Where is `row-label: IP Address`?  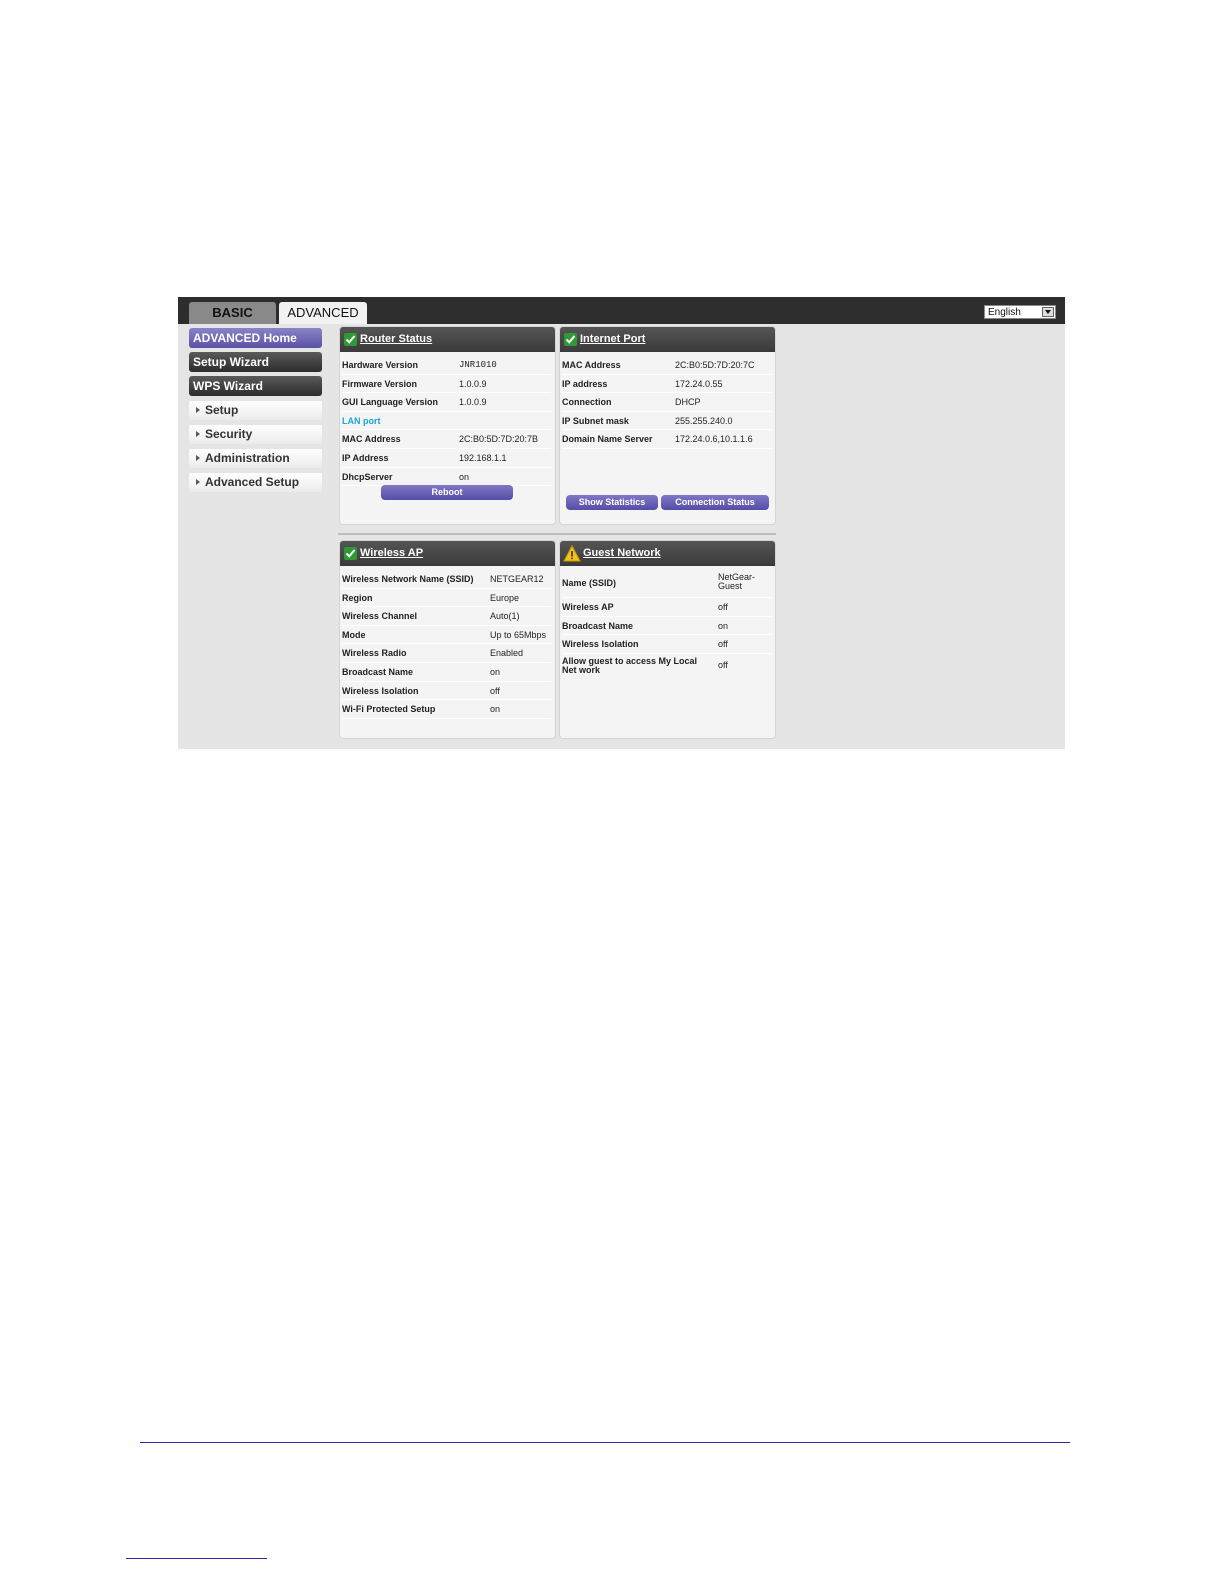
row-label: IP Address is located at coordinates (365, 457).